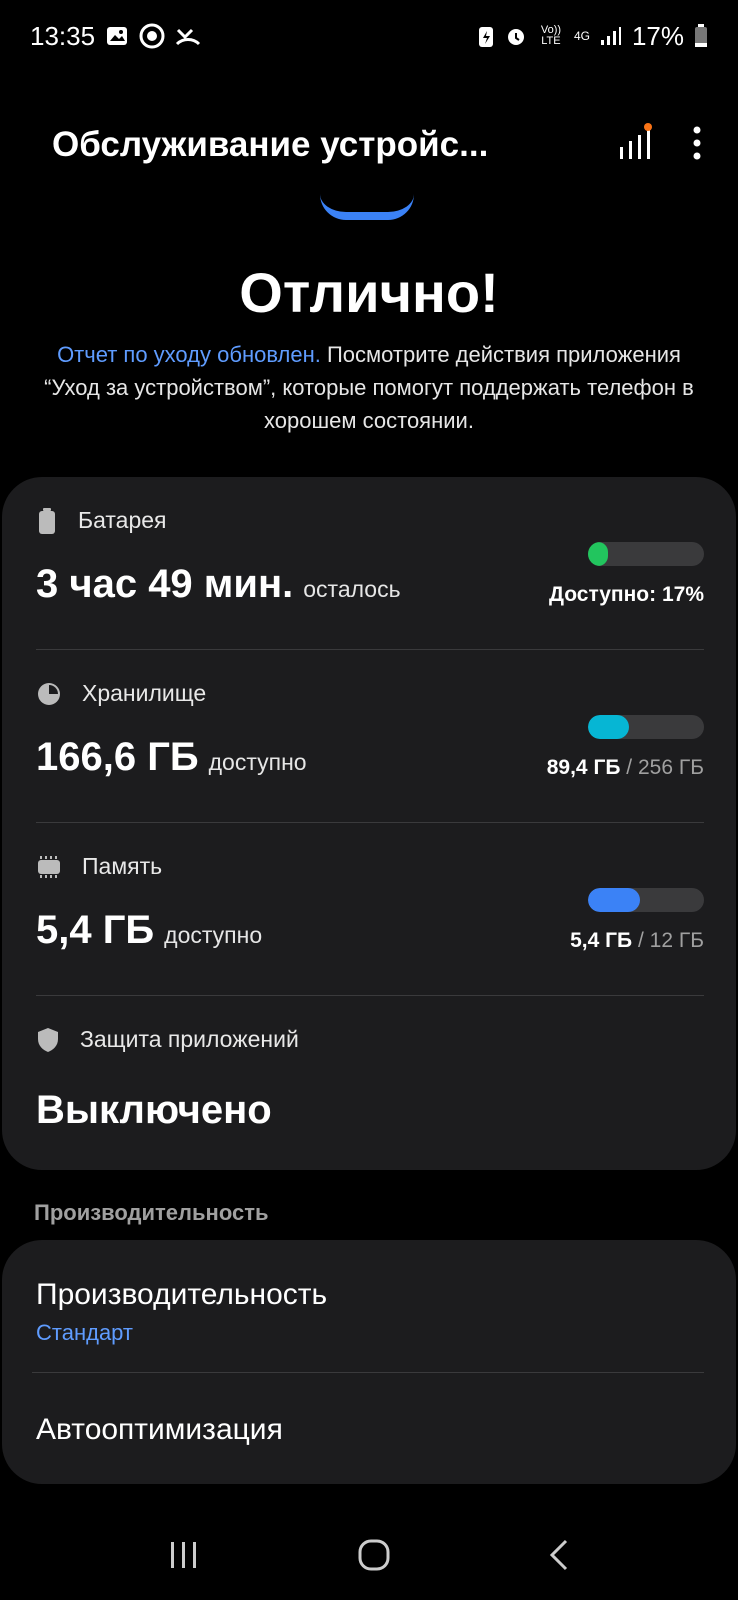 The width and height of the screenshot is (738, 1600). Describe the element at coordinates (370, 1039) in the screenshot. I see `protection-label-group: Защита приложений` at that location.